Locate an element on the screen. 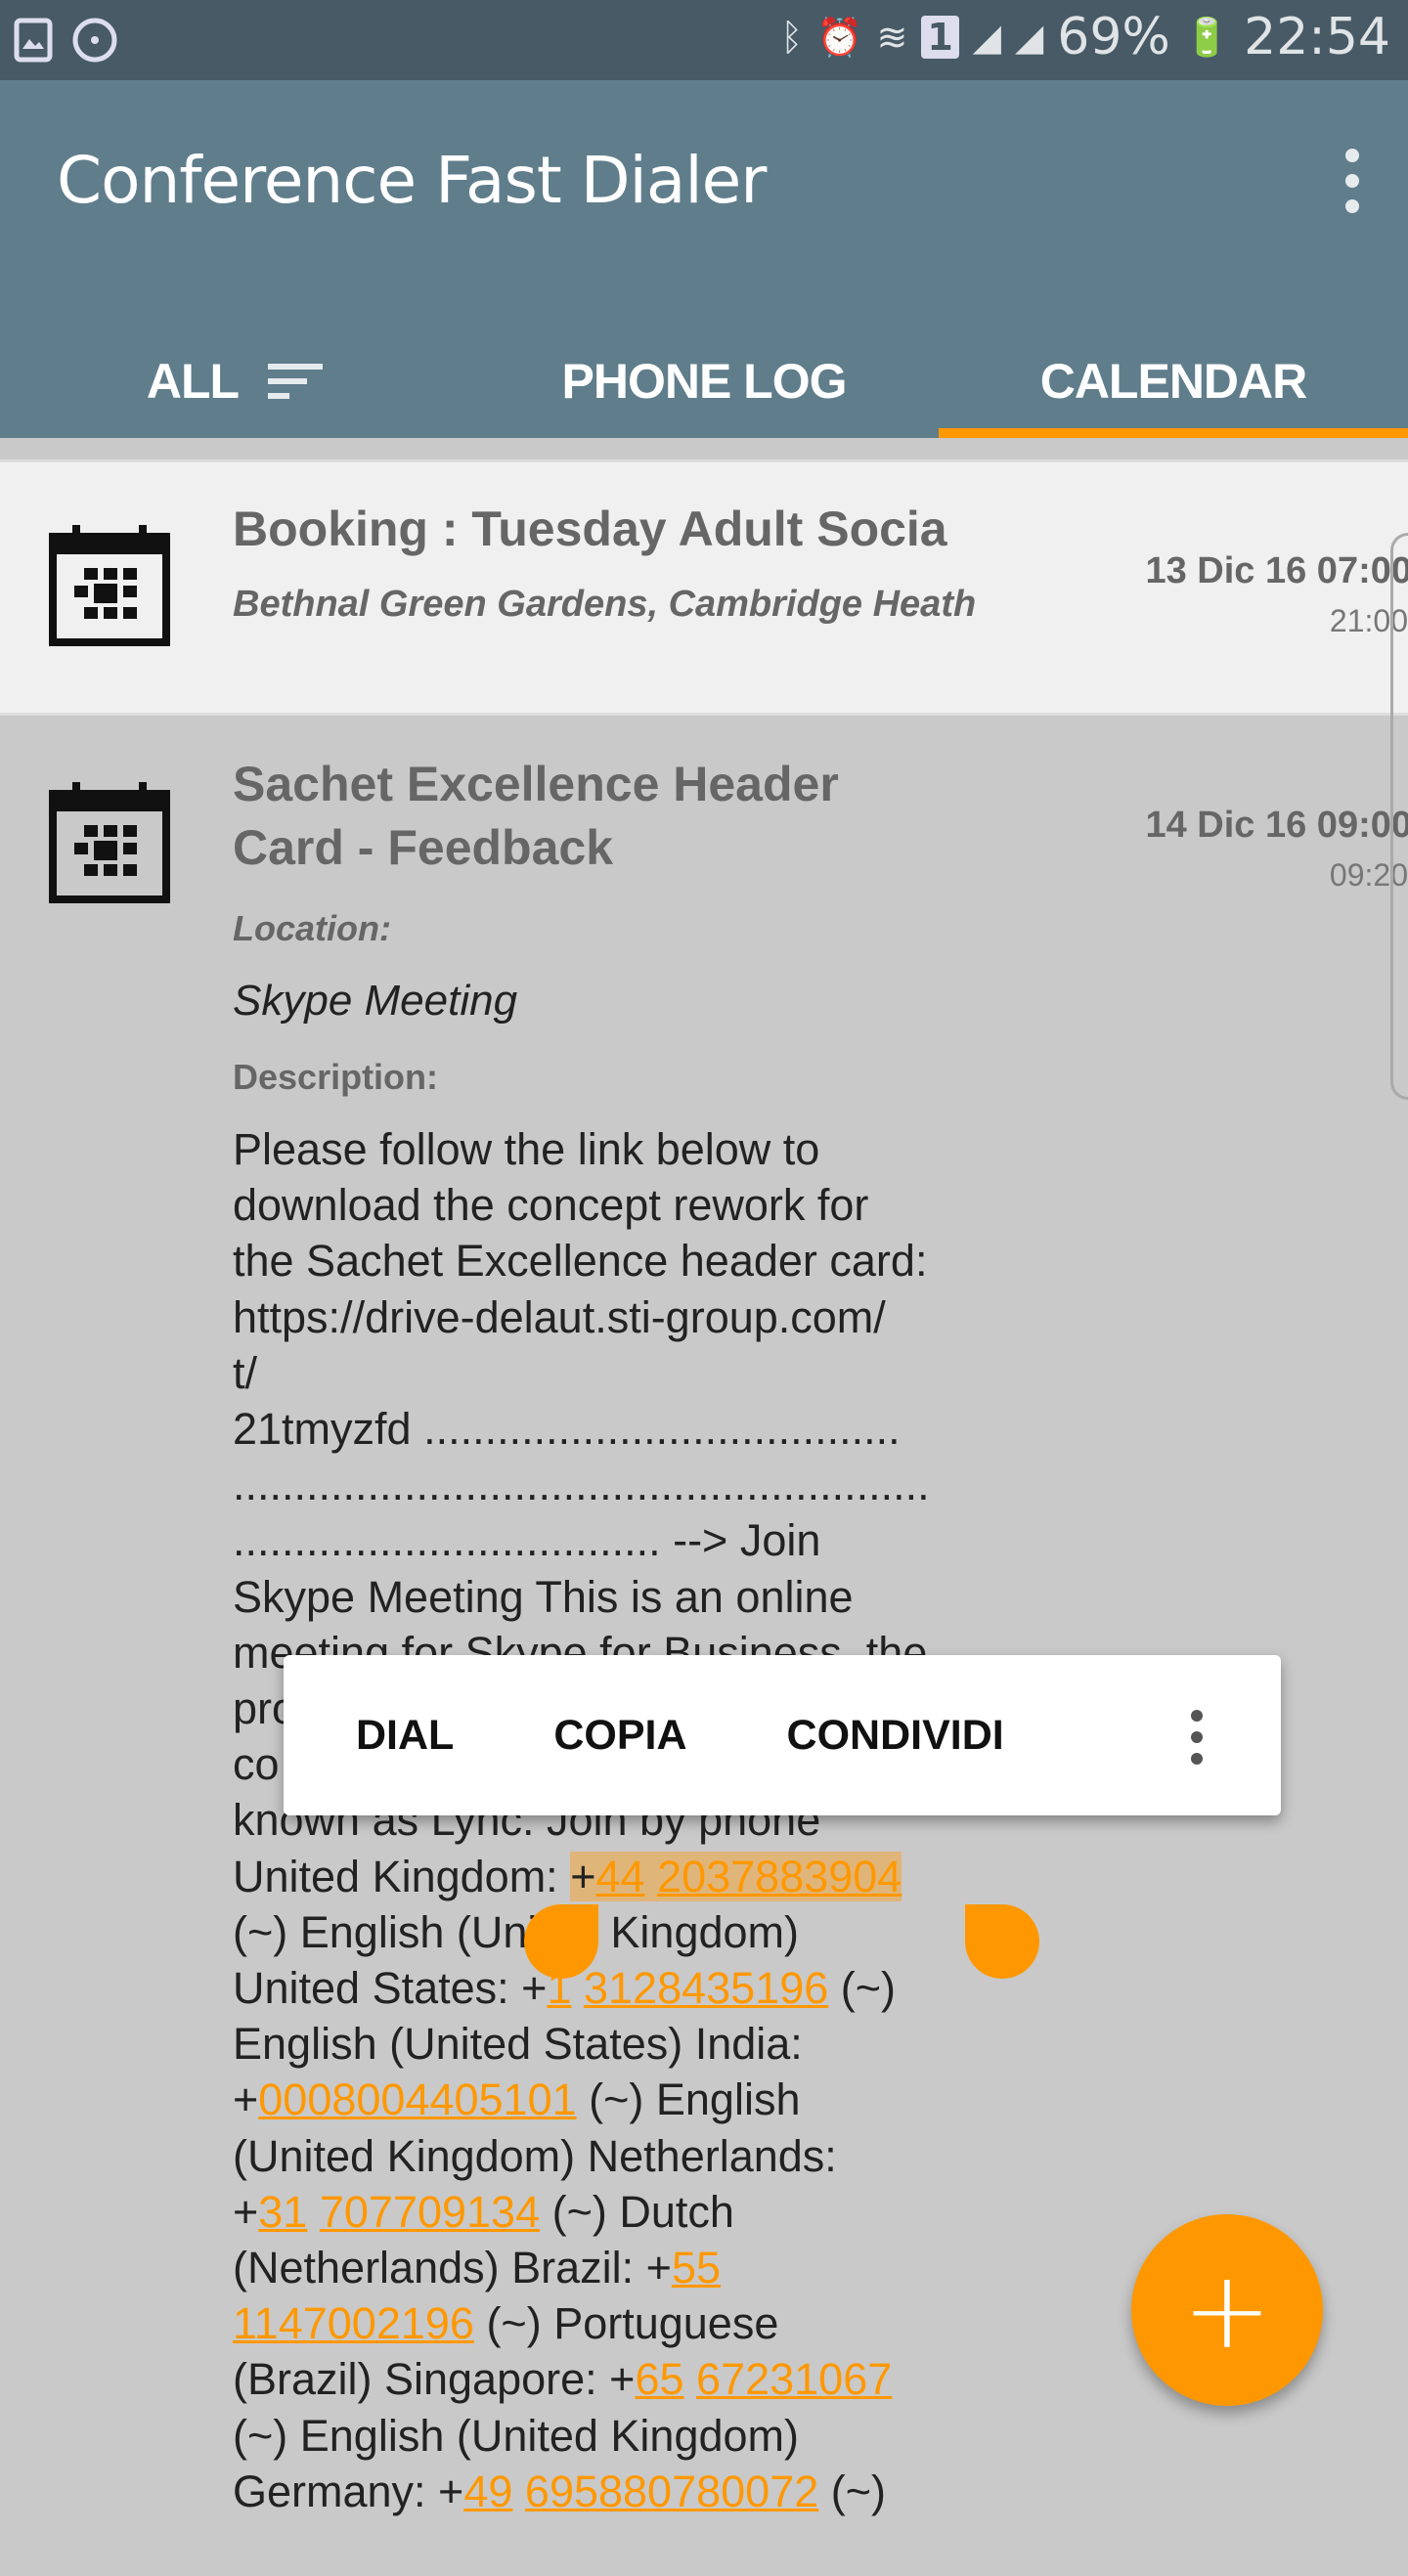 The height and width of the screenshot is (2576, 1408). phone-number-link: 31 is located at coordinates (282, 2212).